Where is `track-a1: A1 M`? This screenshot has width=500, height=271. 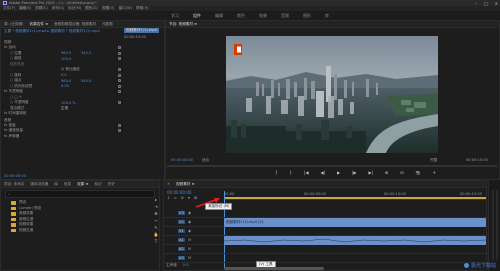
track-a1: A1 M is located at coordinates (326, 240).